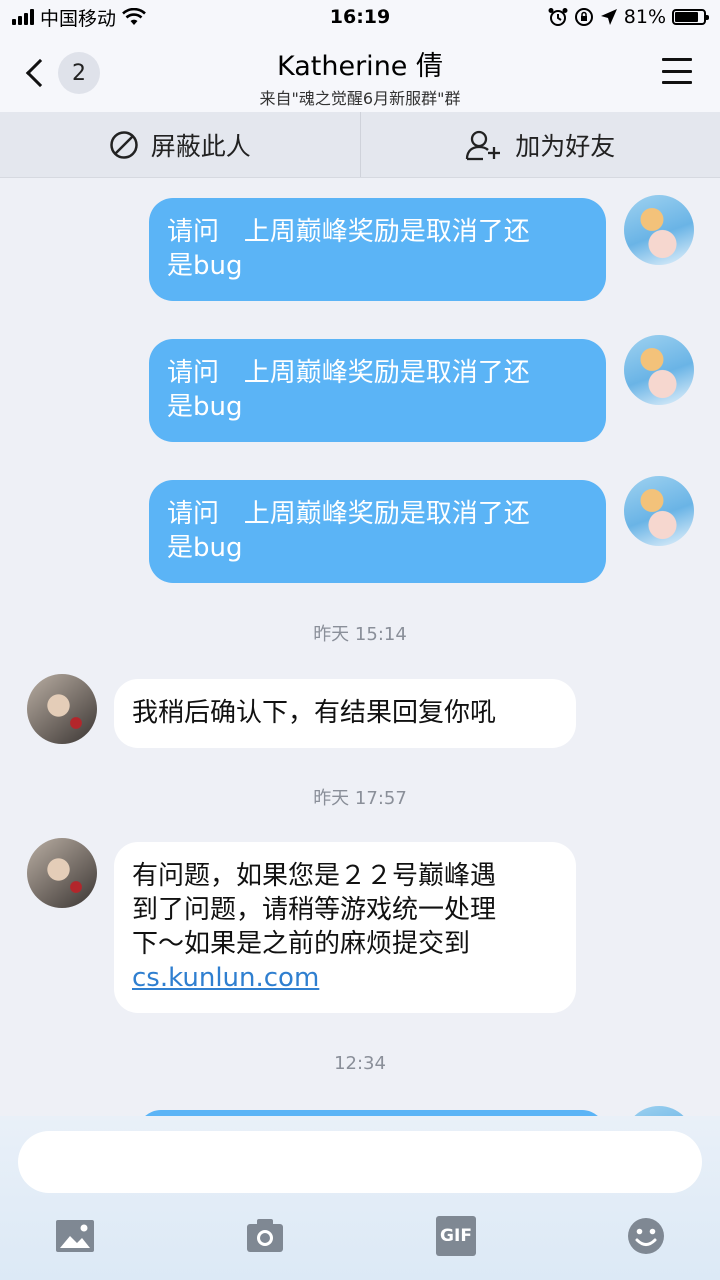 The width and height of the screenshot is (720, 1280). I want to click on add-friend-button: 加为好友, so click(539, 144).